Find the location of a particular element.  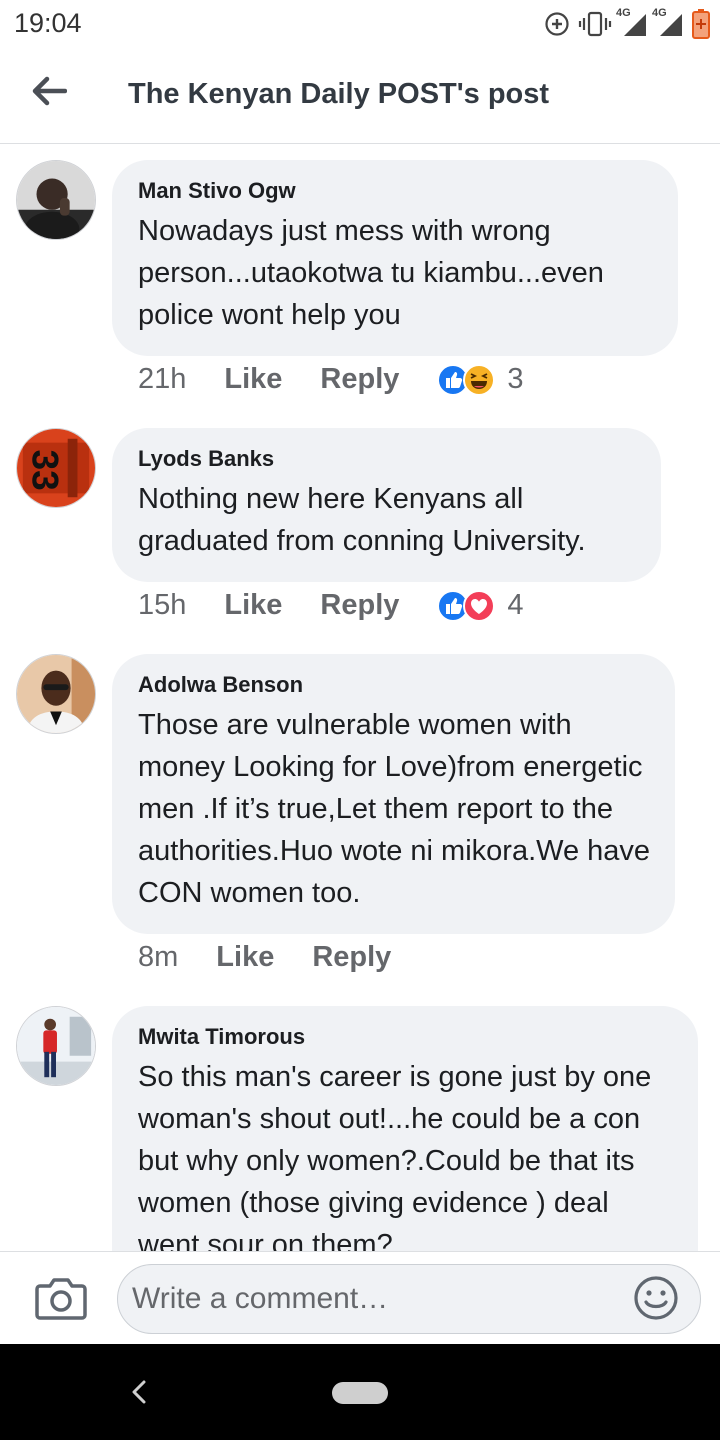

status-bar: 19:04 4G 4G is located at coordinates (360, 24).